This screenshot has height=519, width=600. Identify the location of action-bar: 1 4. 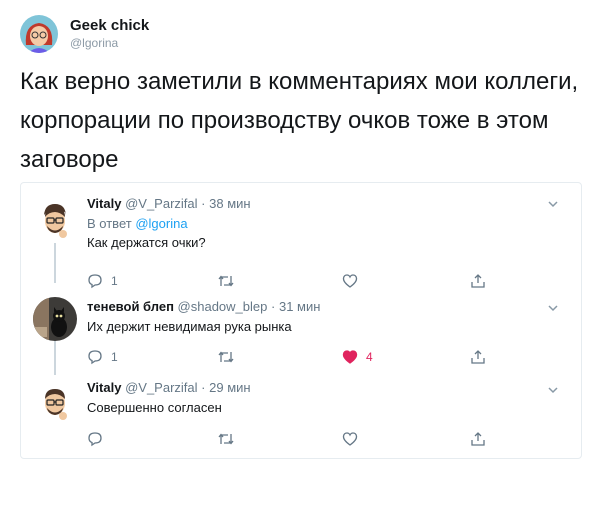
(297, 357).